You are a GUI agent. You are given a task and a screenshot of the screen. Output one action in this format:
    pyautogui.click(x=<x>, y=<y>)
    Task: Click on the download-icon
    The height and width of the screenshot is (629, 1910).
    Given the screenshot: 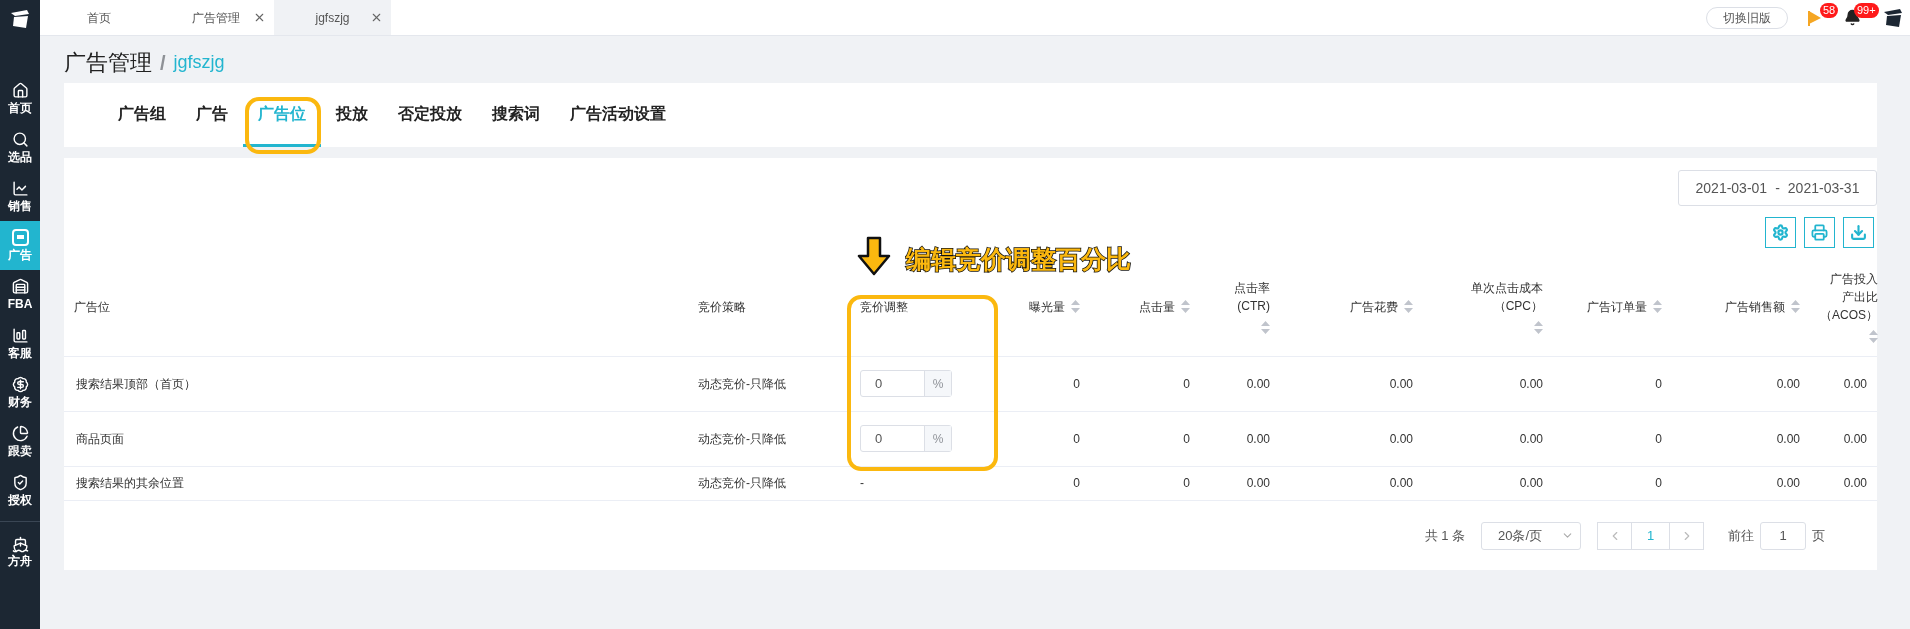 What is the action you would take?
    pyautogui.click(x=1858, y=232)
    